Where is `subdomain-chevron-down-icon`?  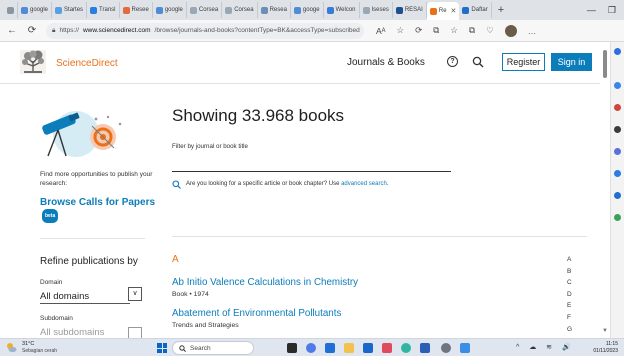 subdomain-chevron-down-icon is located at coordinates (135, 332).